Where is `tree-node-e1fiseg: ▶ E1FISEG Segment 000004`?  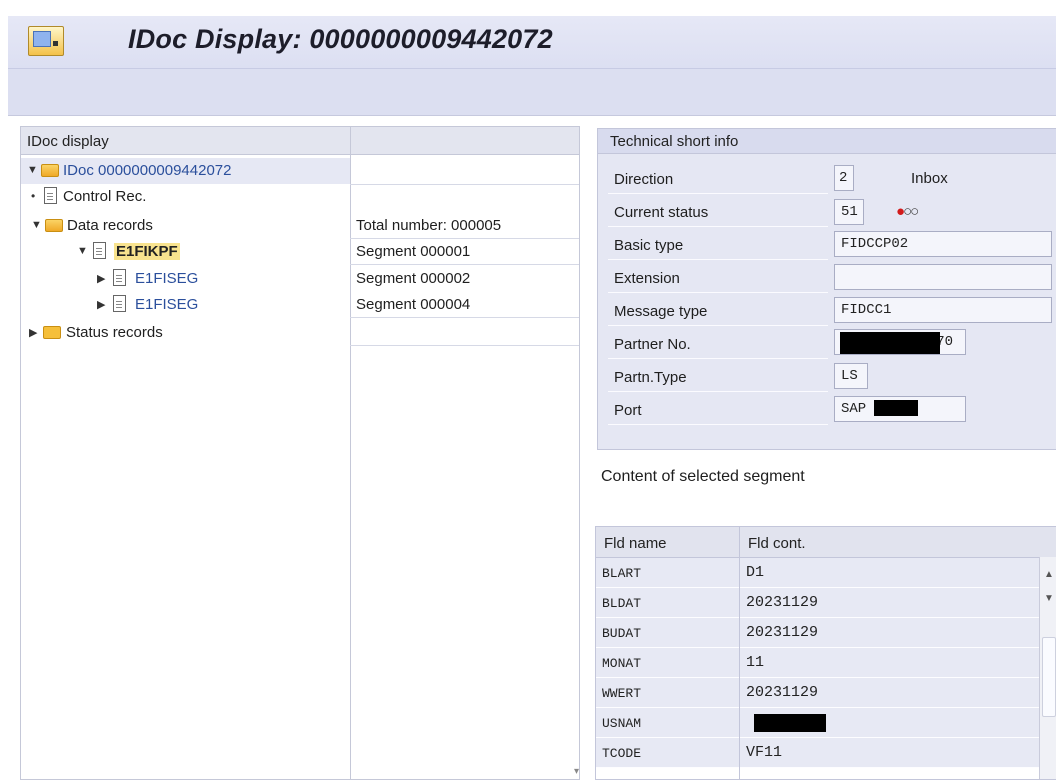 tree-node-e1fiseg: ▶ E1FISEG Segment 000004 is located at coordinates (300, 305).